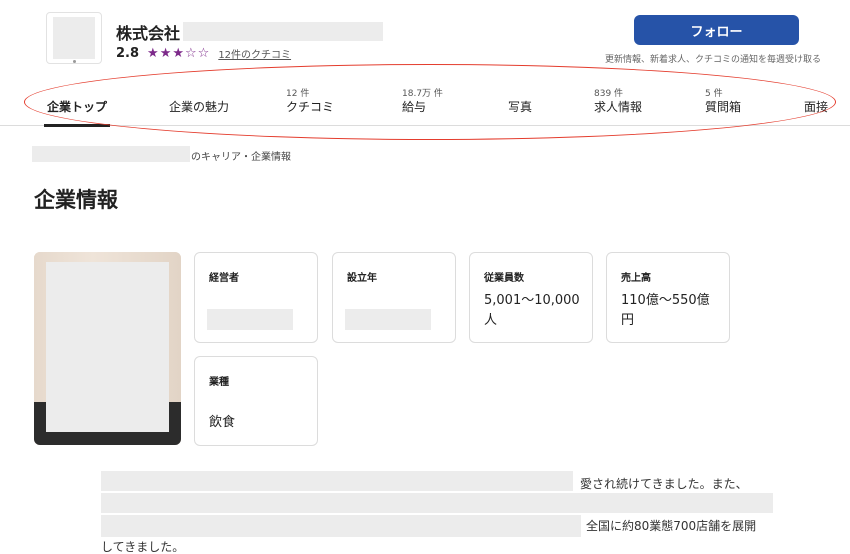 The width and height of the screenshot is (850, 554). I want to click on info-card-revenue: 売上高 110億〜550億円, so click(668, 297).